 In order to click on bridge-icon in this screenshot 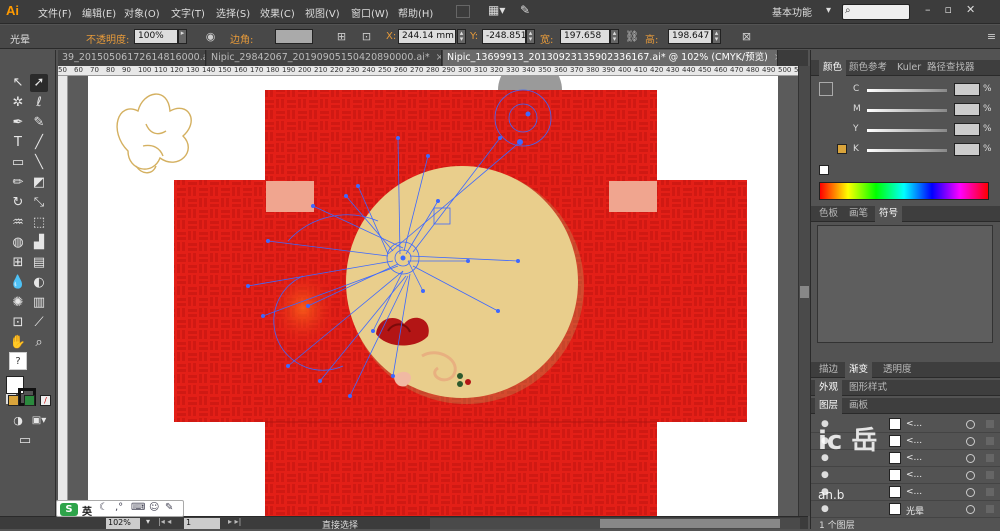, I will do `click(463, 11)`.